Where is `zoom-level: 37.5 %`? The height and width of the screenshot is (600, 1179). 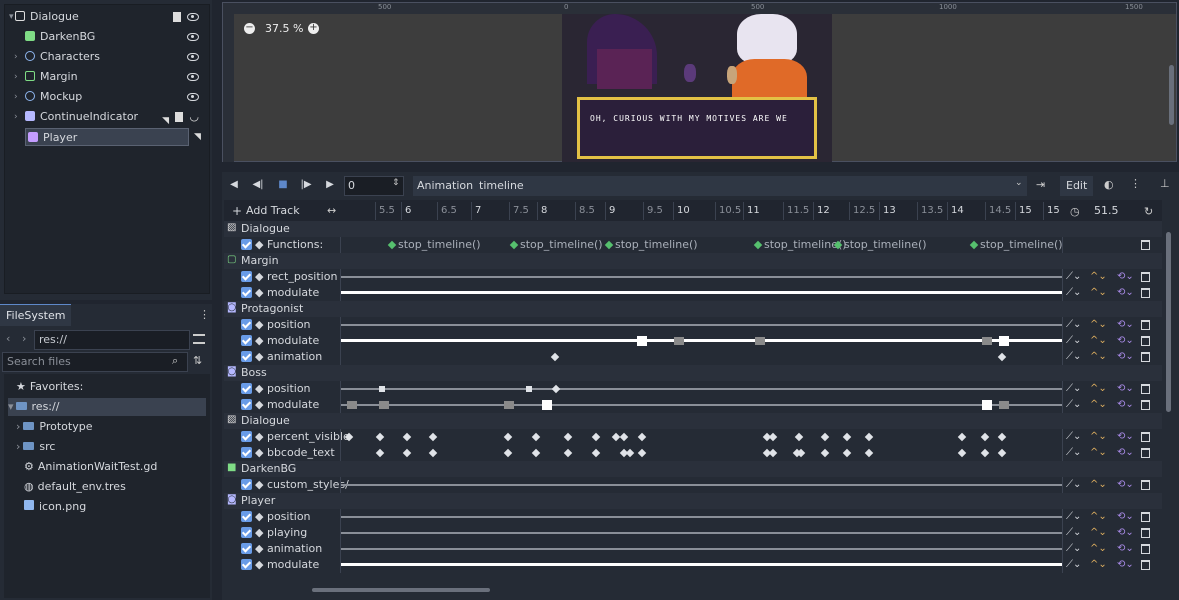
zoom-level: 37.5 % is located at coordinates (284, 28).